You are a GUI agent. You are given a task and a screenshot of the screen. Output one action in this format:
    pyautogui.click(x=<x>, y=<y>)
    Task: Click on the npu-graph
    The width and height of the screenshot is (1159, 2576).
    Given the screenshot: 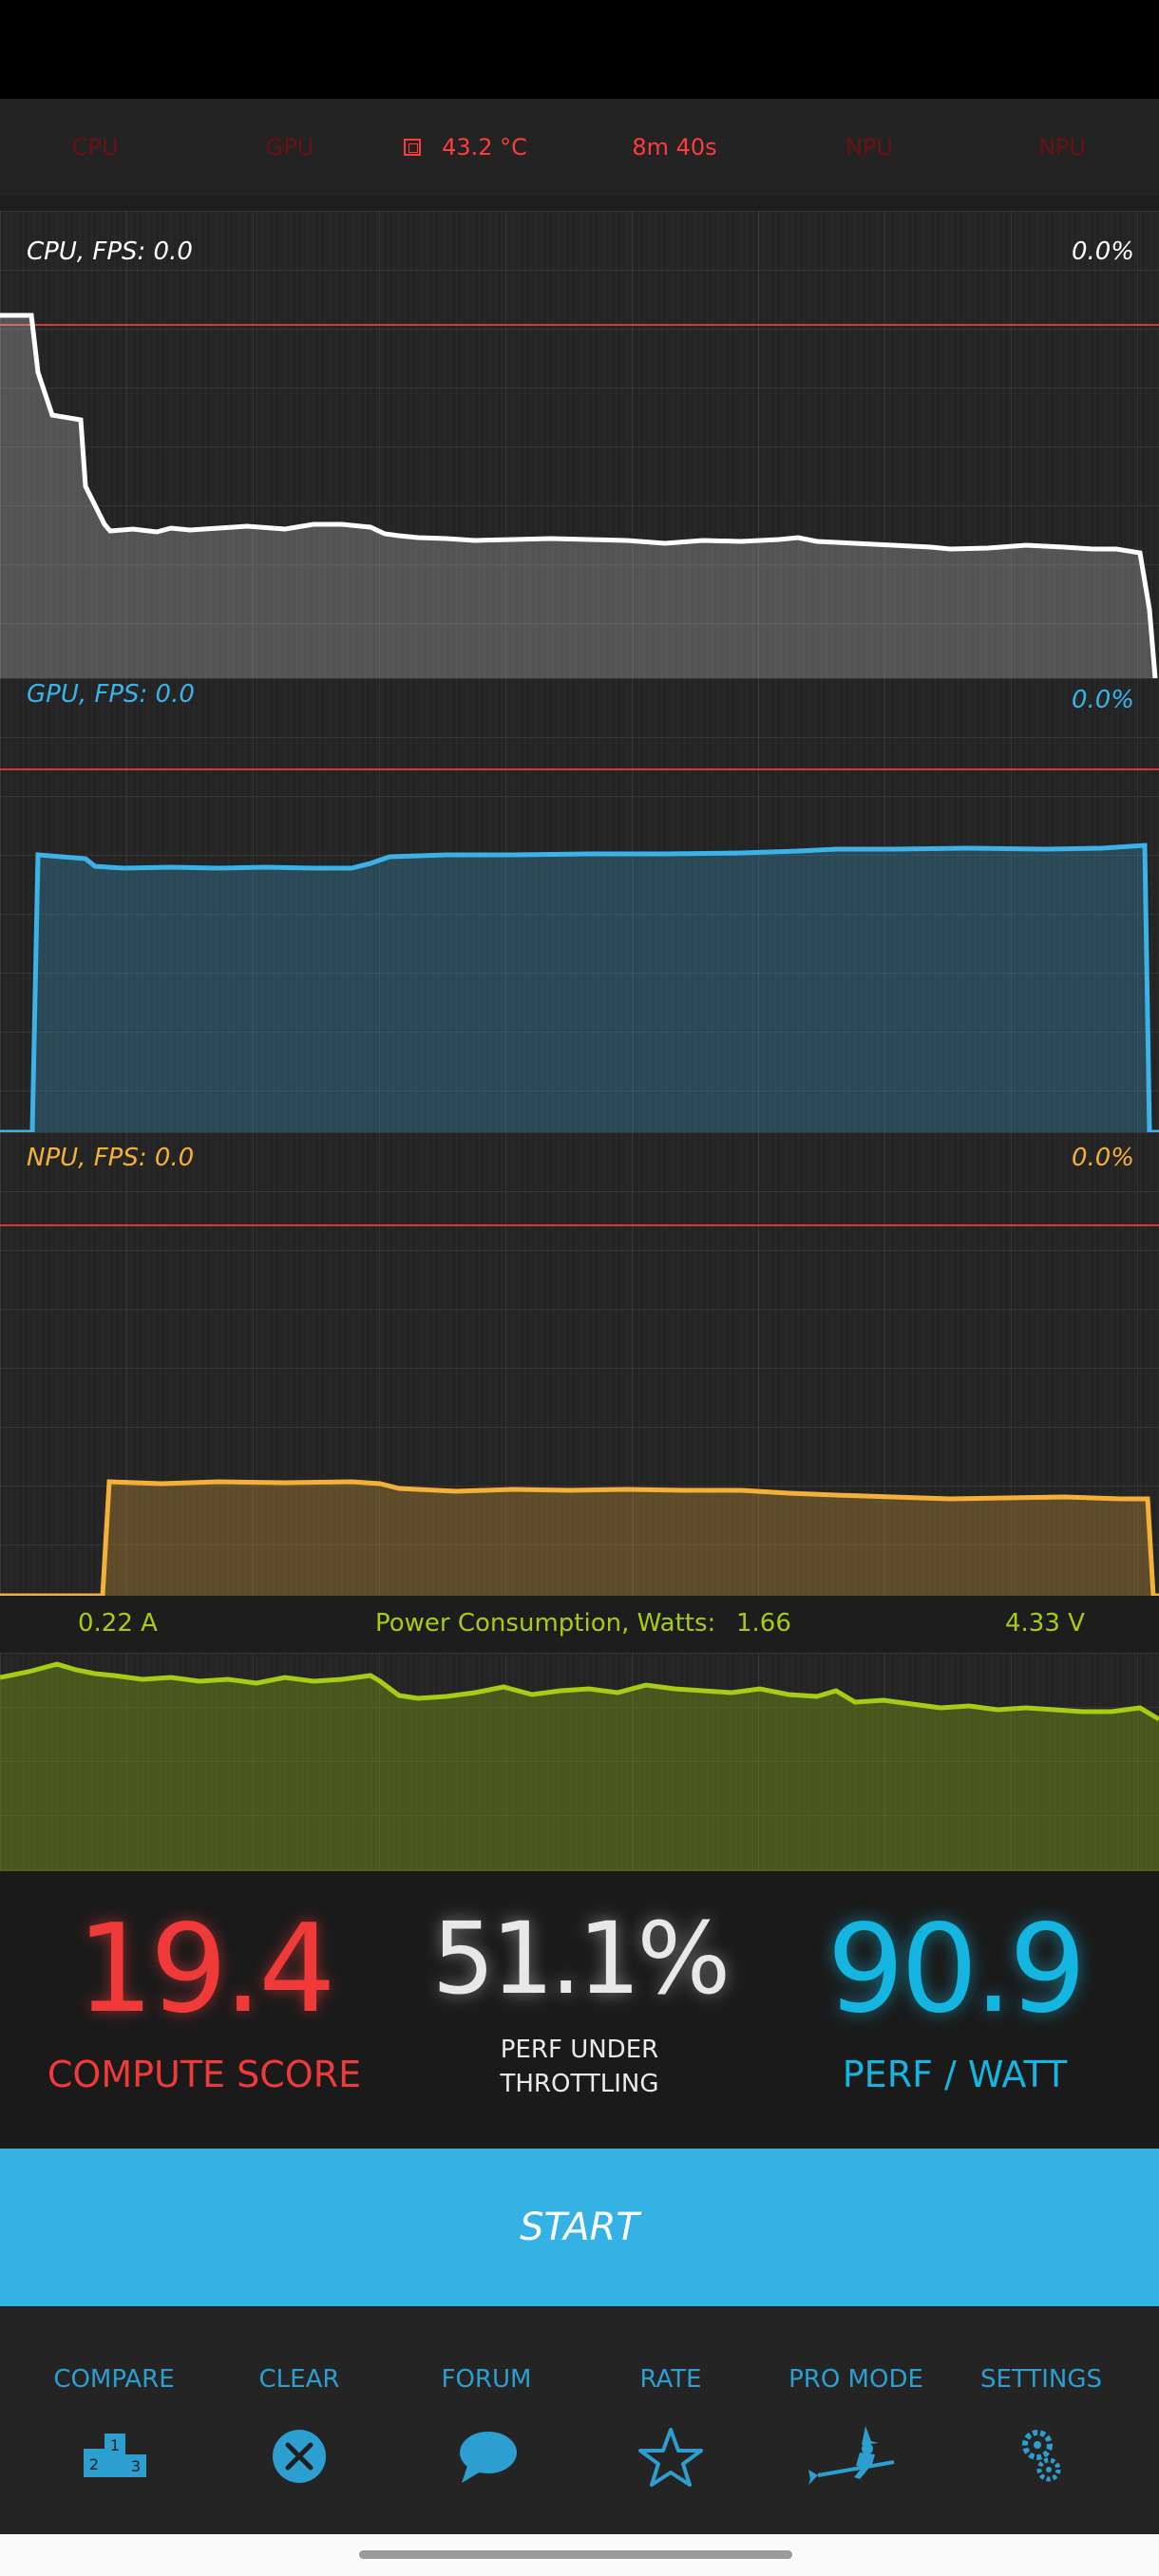 What is the action you would take?
    pyautogui.click(x=579, y=1410)
    